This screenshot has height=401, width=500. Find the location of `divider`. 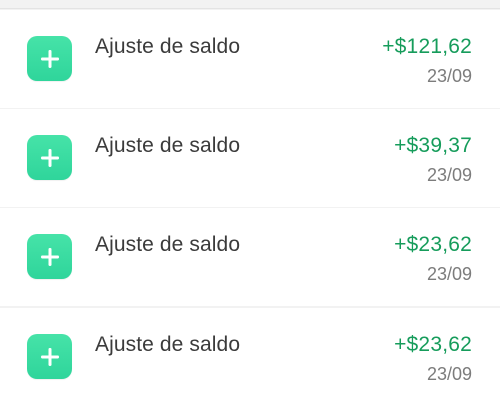

divider is located at coordinates (250, 4).